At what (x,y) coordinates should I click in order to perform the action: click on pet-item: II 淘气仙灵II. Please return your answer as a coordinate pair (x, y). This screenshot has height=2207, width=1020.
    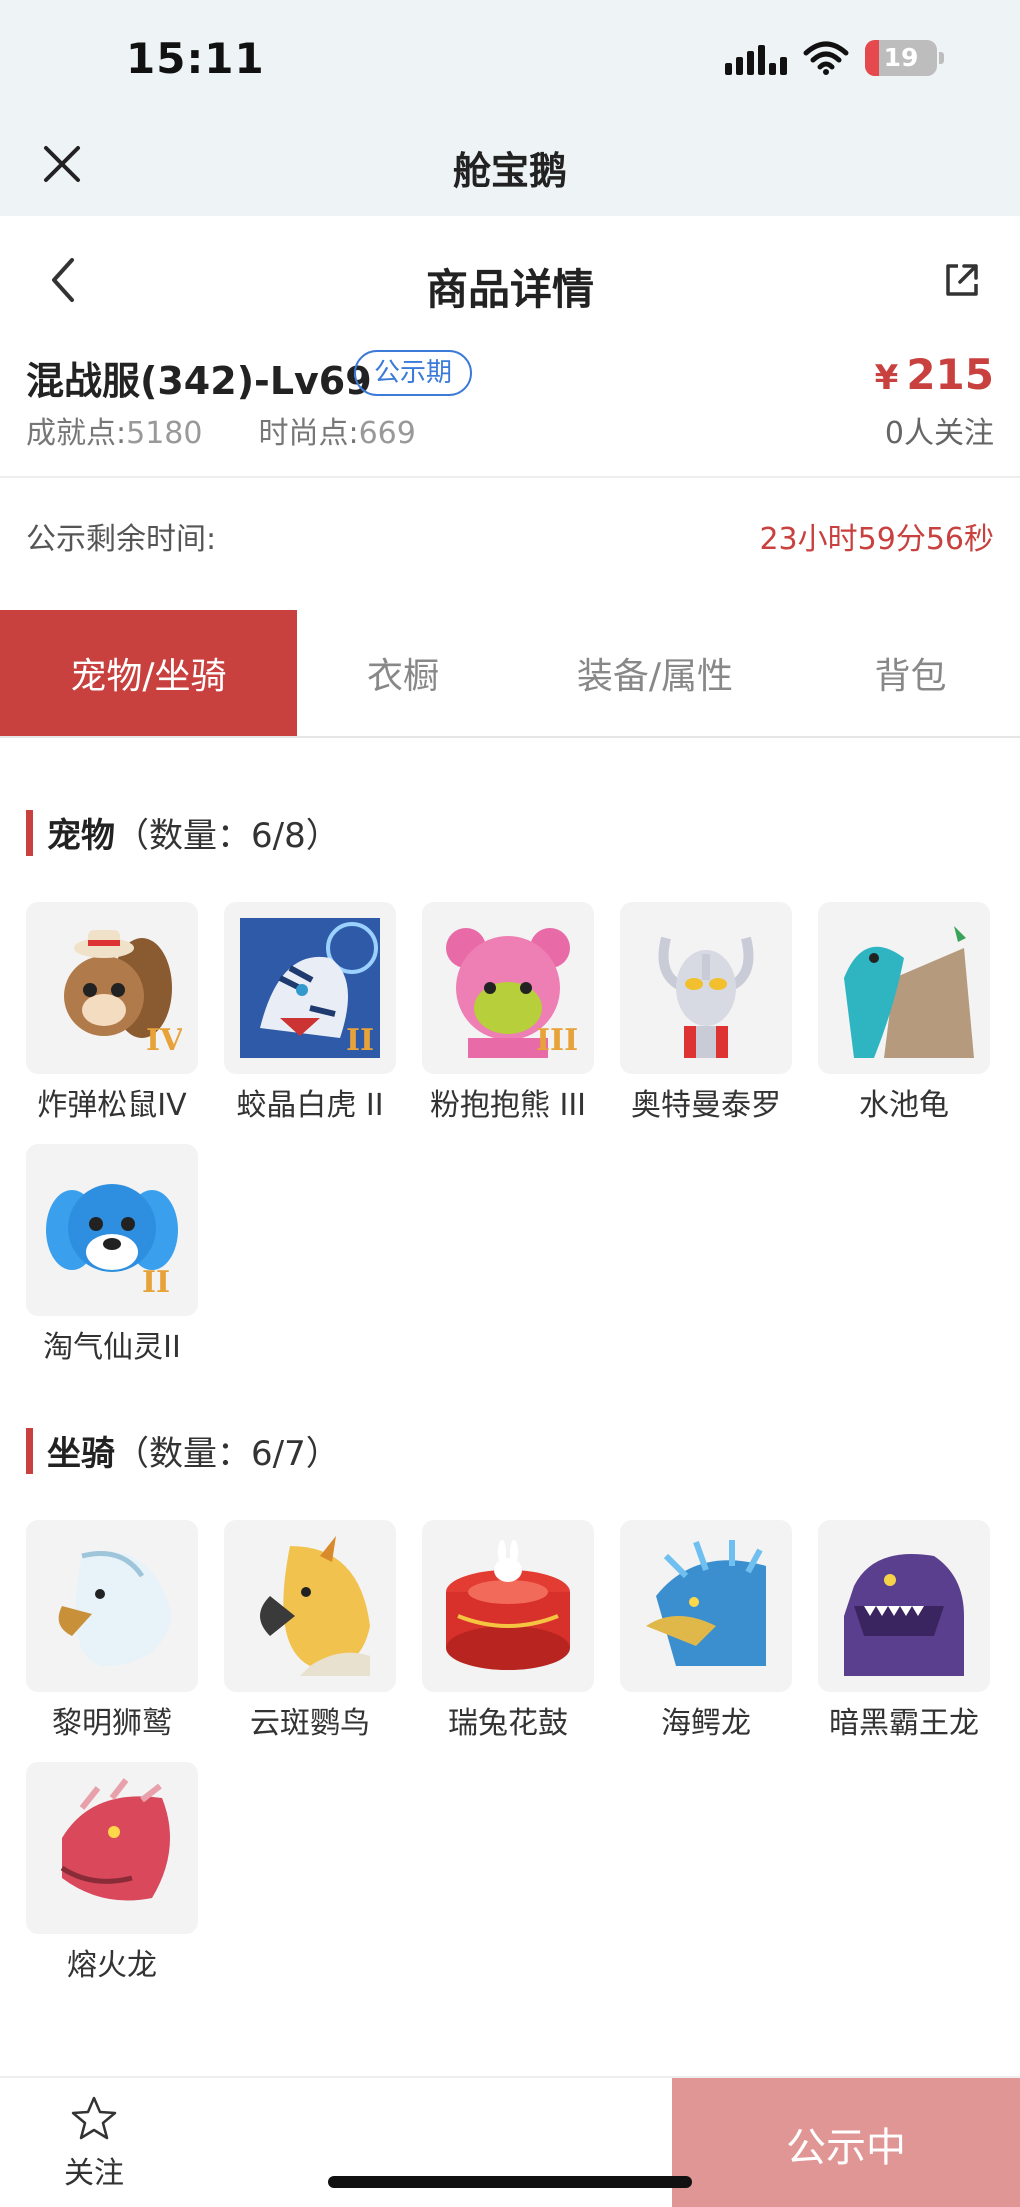
    Looking at the image, I should click on (112, 1255).